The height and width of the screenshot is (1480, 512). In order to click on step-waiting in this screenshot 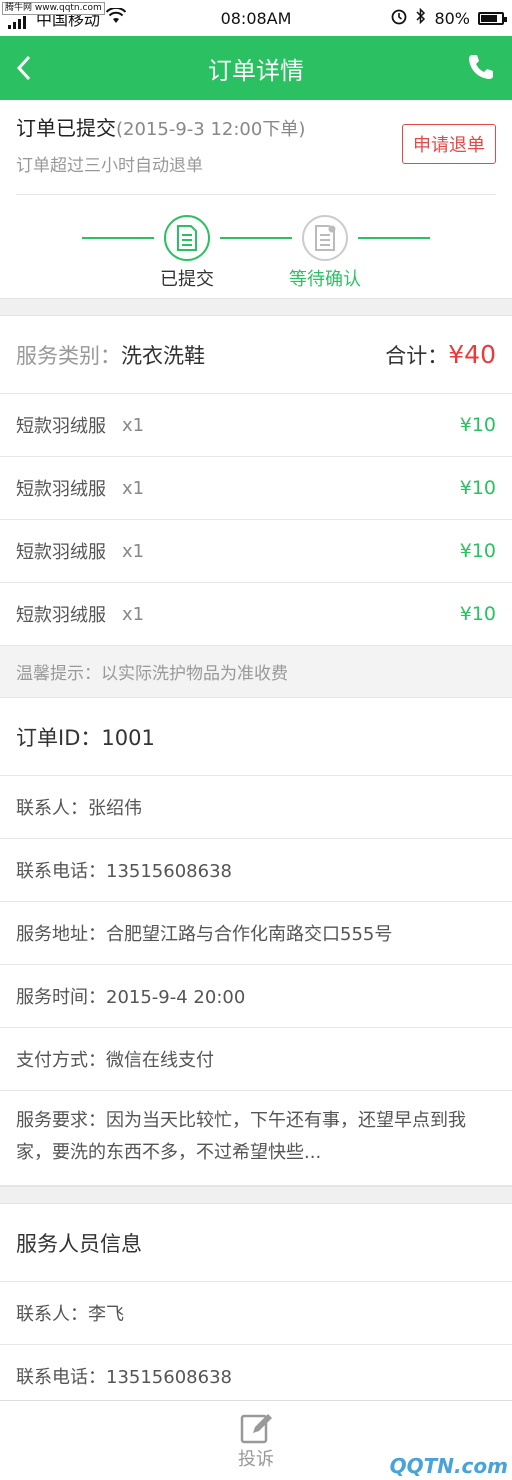, I will do `click(325, 238)`.